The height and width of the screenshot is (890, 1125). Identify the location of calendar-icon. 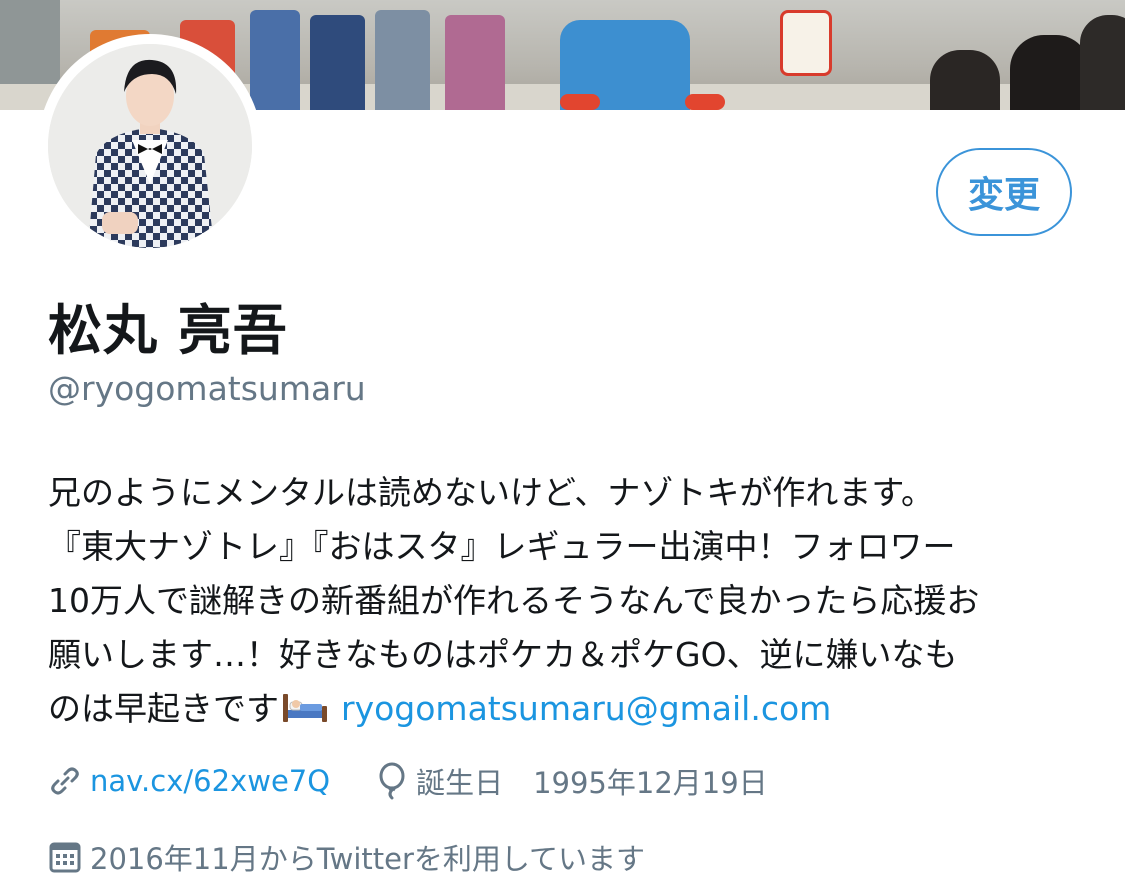
(65, 857).